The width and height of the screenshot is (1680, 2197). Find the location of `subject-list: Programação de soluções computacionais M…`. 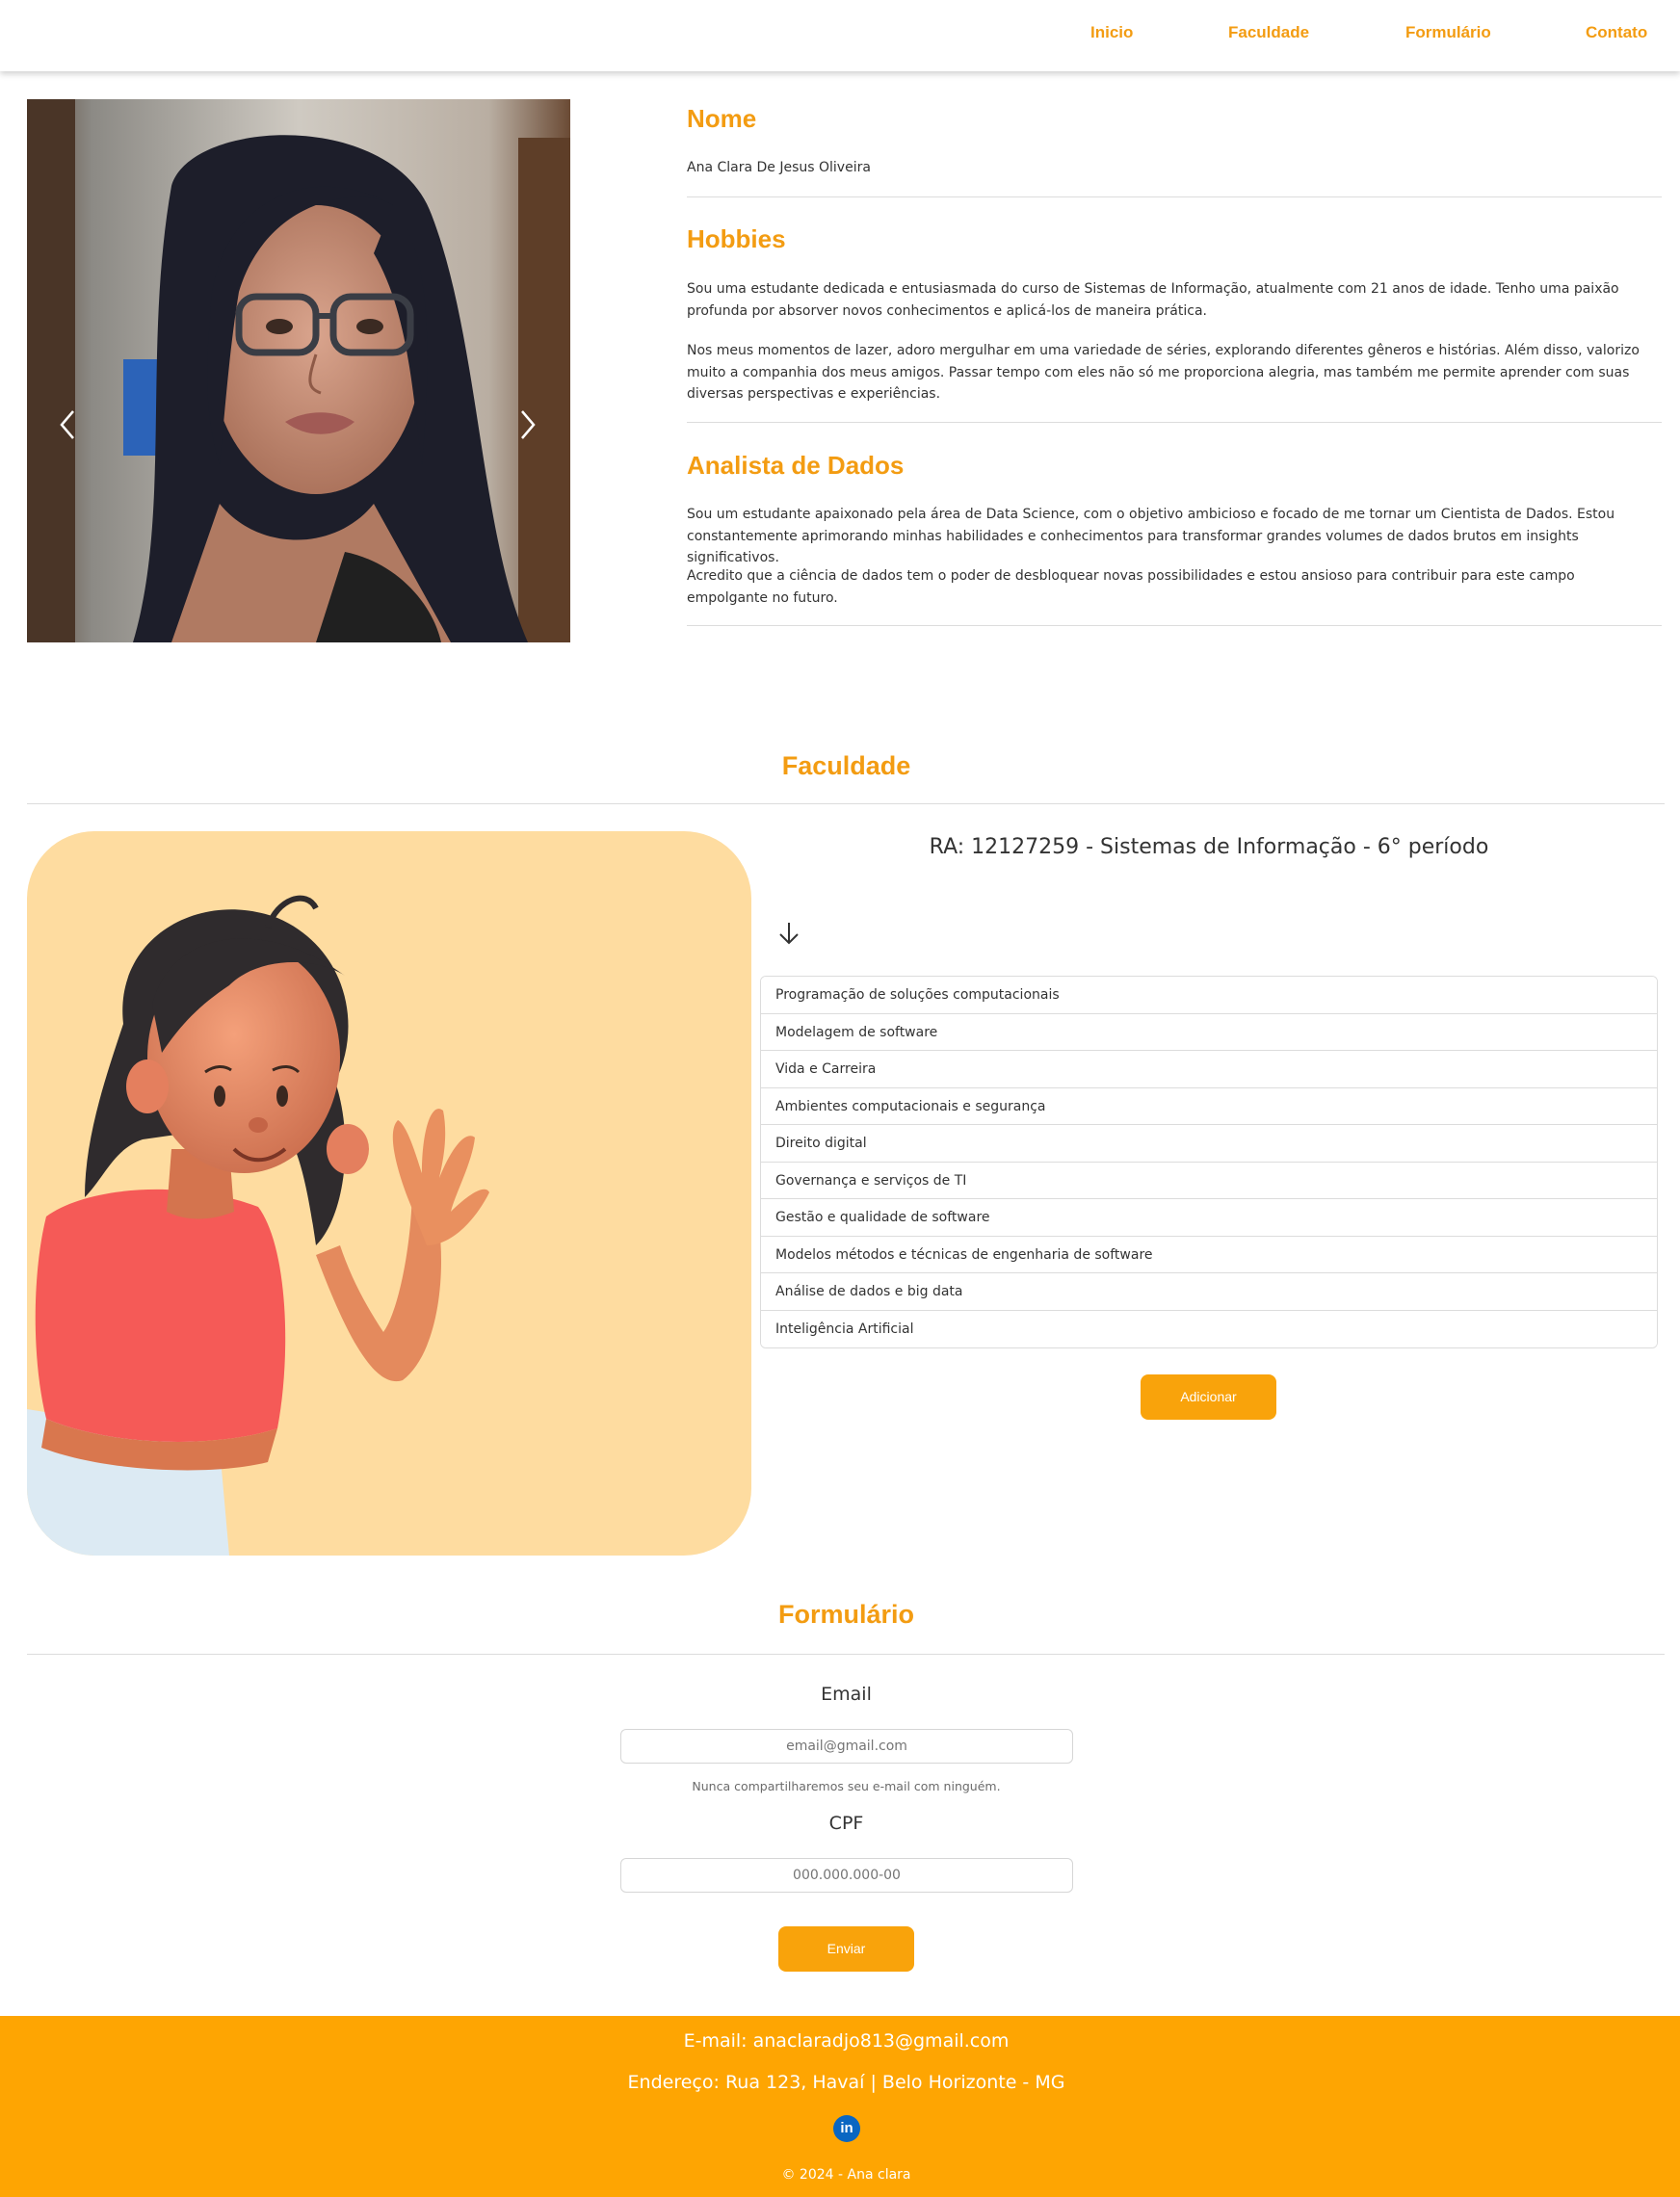

subject-list: Programação de soluções computacionais M… is located at coordinates (1209, 1162).